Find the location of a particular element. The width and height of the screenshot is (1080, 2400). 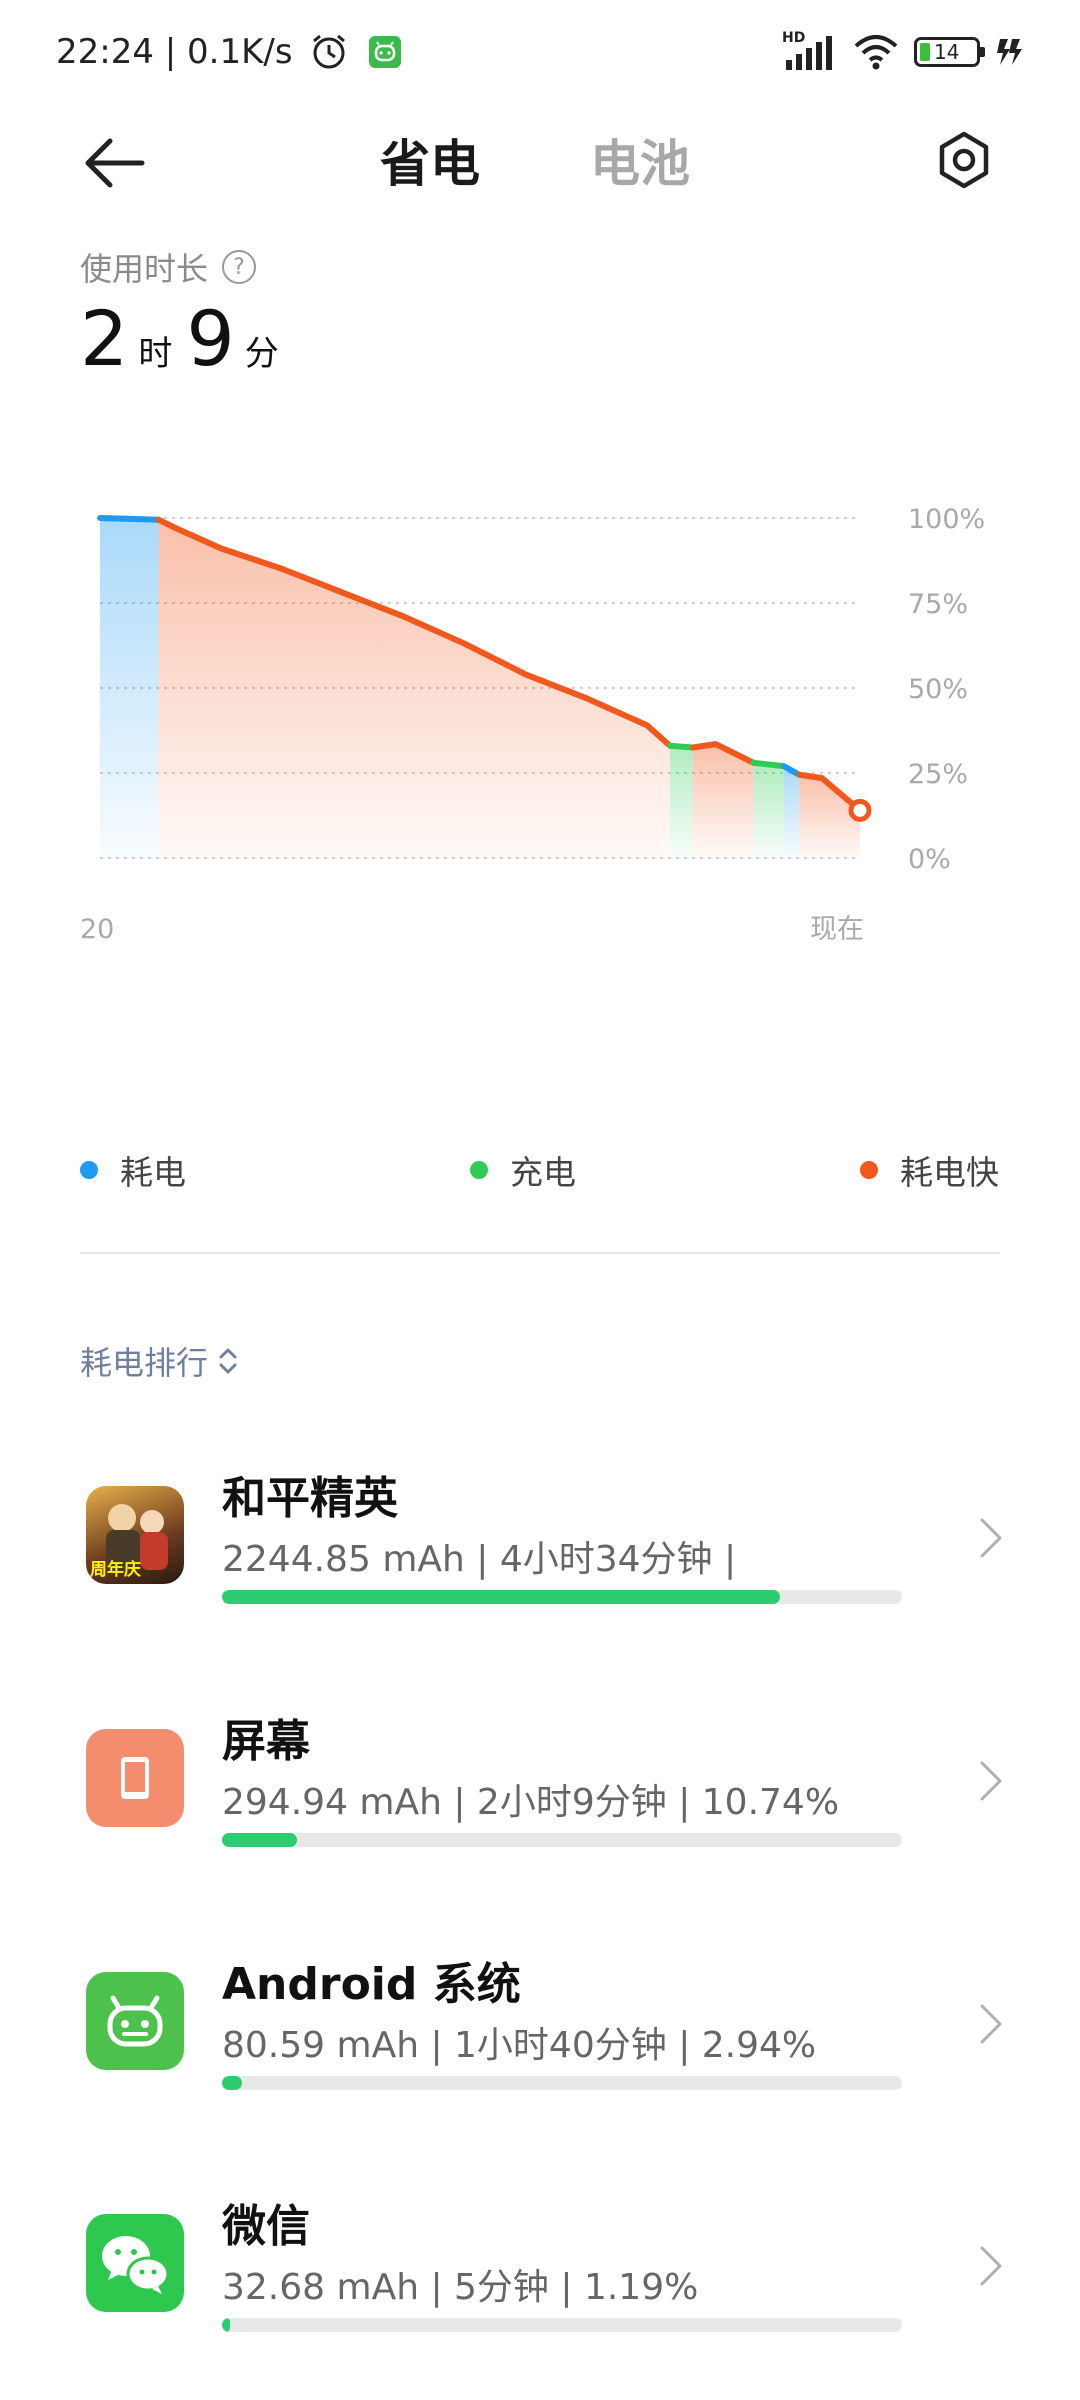

usage-minutes: 9 is located at coordinates (210, 338).